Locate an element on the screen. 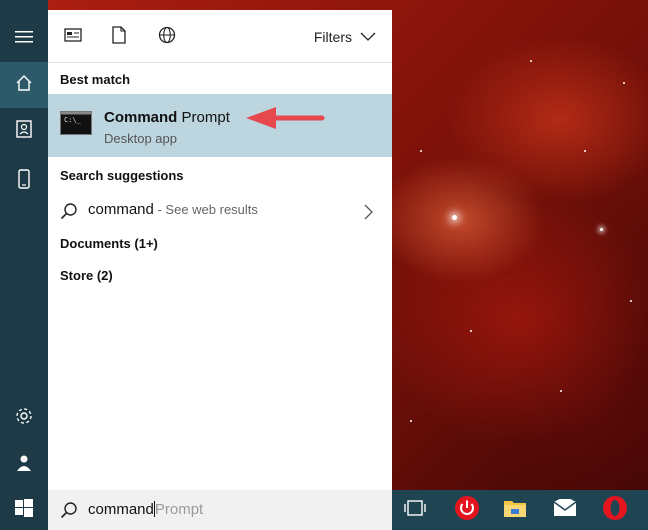 This screenshot has width=648, height=530. mail-button is located at coordinates (565, 510).